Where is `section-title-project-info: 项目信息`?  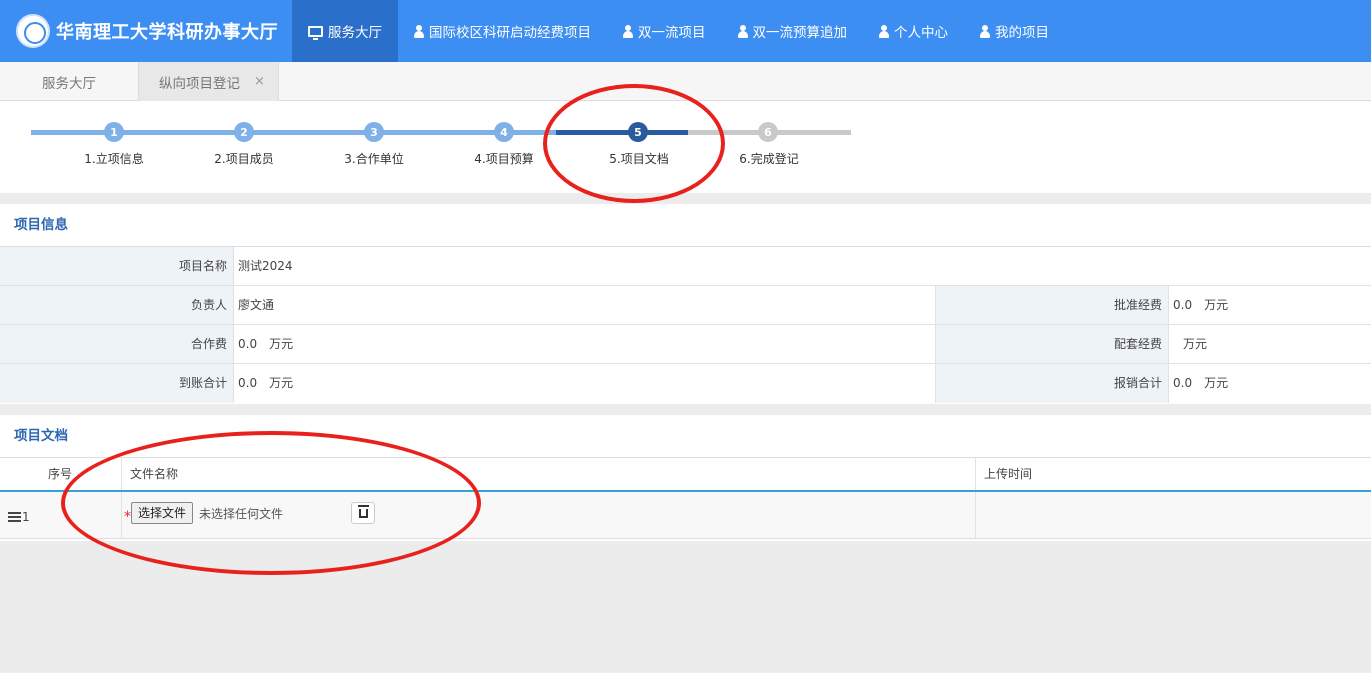
section-title-project-info: 项目信息 is located at coordinates (685, 225).